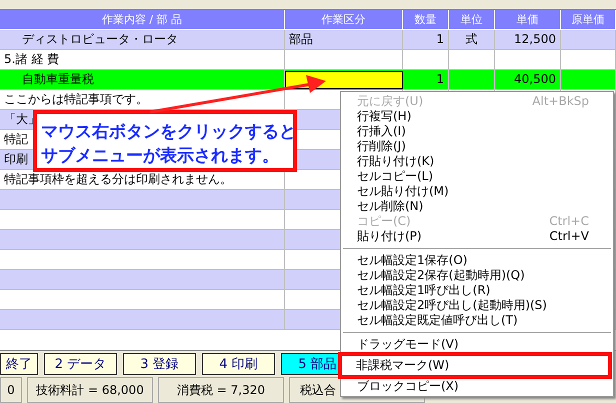  What do you see at coordinates (221, 390) in the screenshot?
I see `status-field: 消費税 = 7,320` at bounding box center [221, 390].